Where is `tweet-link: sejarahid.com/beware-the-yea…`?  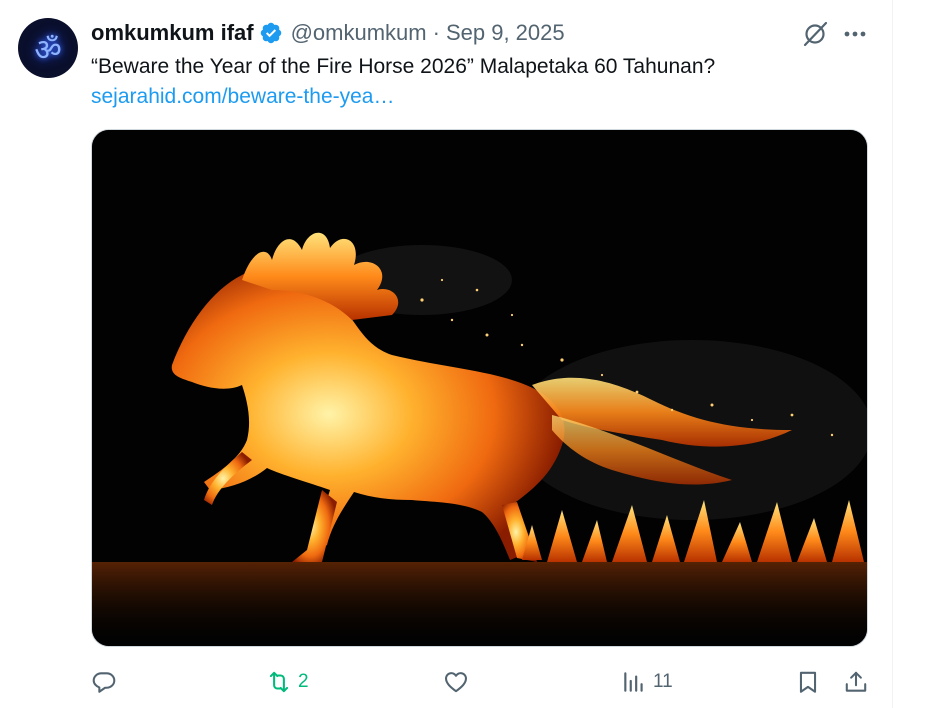 tweet-link: sejarahid.com/beware-the-yea… is located at coordinates (242, 97).